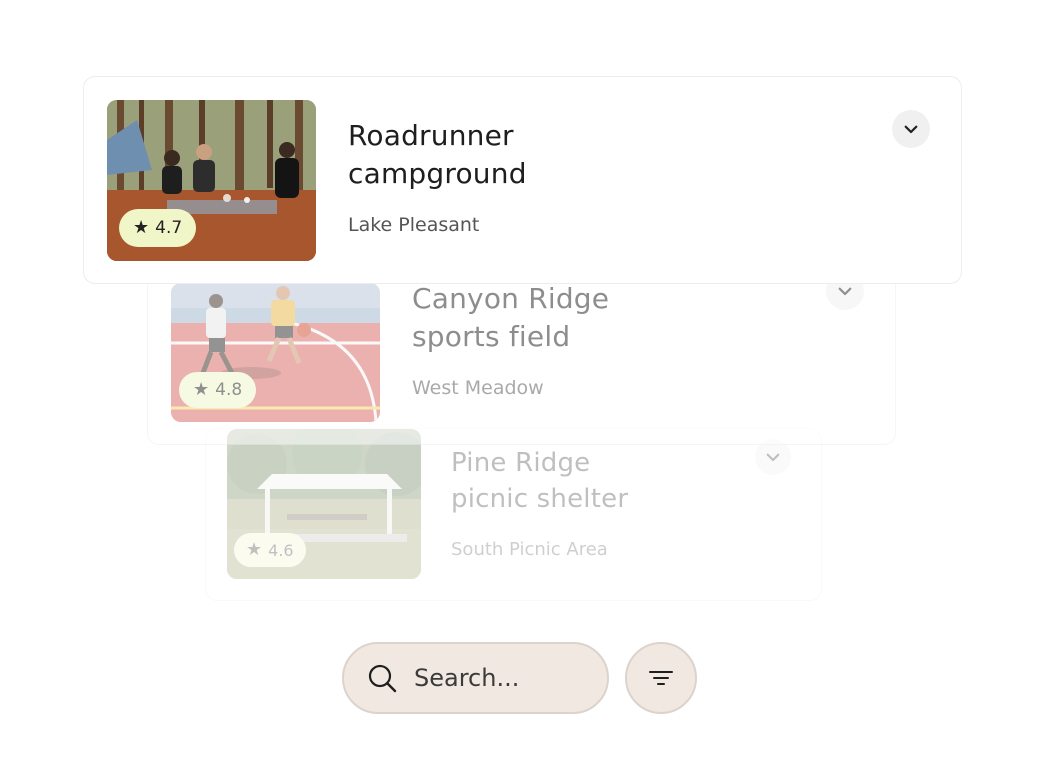 This screenshot has width=1040, height=776. What do you see at coordinates (437, 173) in the screenshot?
I see `result-title-line-2: campground` at bounding box center [437, 173].